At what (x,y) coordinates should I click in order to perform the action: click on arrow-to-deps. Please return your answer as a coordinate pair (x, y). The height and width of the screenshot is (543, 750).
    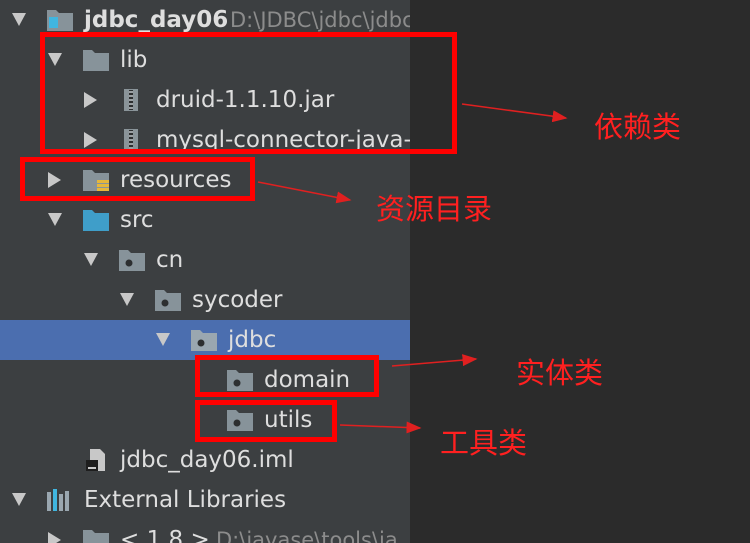
    Looking at the image, I should click on (514, 113).